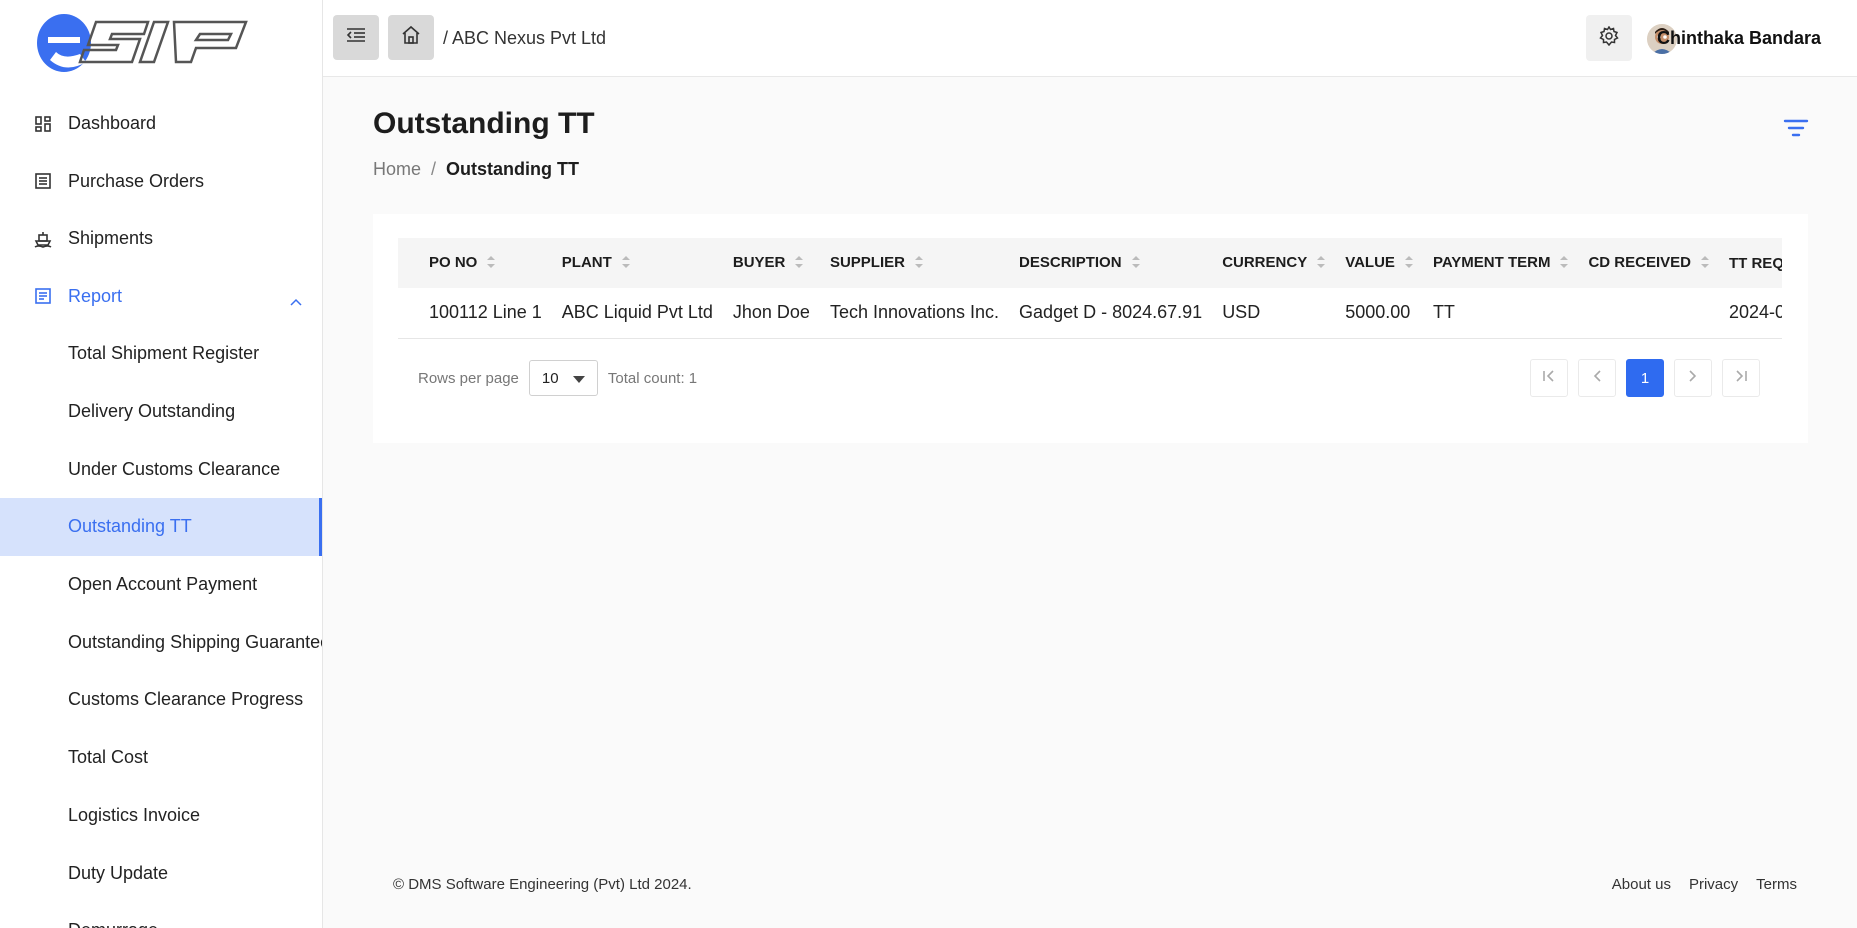  What do you see at coordinates (1110, 263) in the screenshot?
I see `column-header-description: DESCRIPTION` at bounding box center [1110, 263].